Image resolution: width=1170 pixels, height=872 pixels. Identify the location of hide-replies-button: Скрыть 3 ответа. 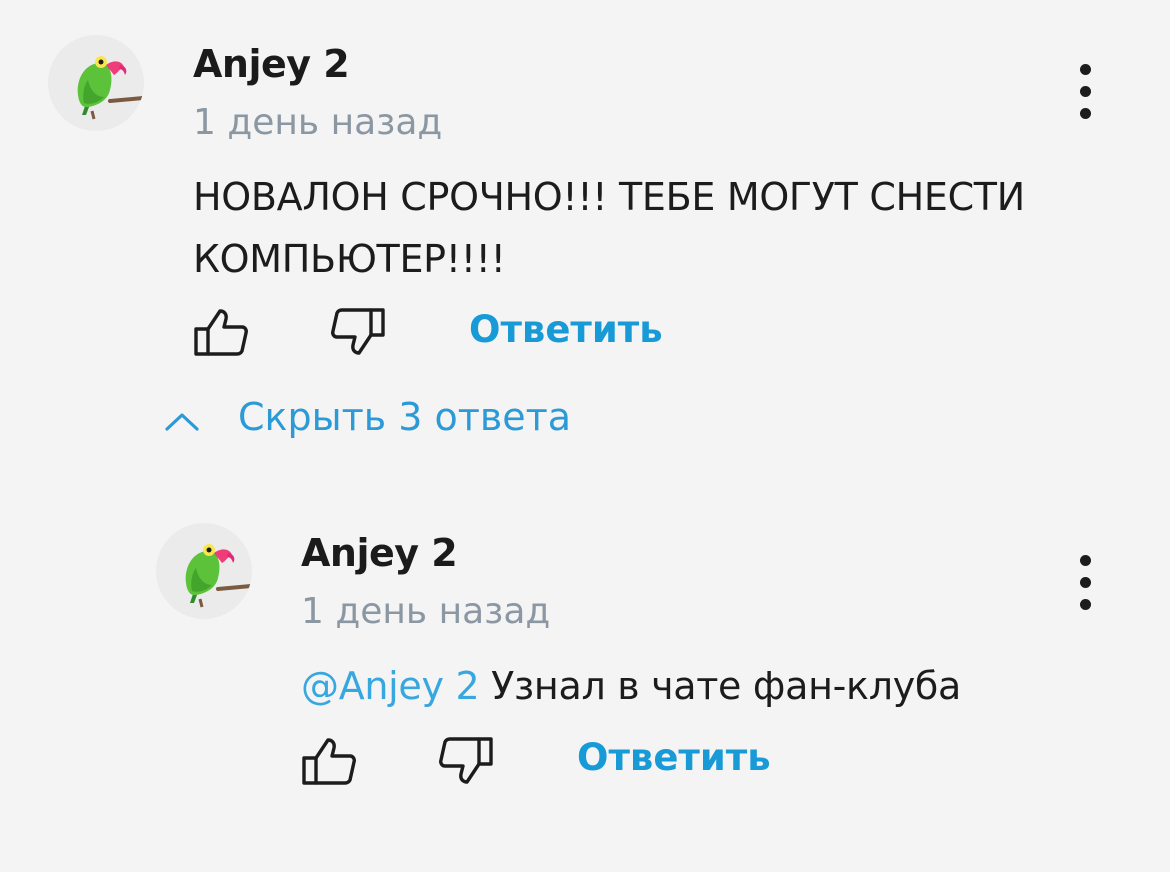
(370, 423).